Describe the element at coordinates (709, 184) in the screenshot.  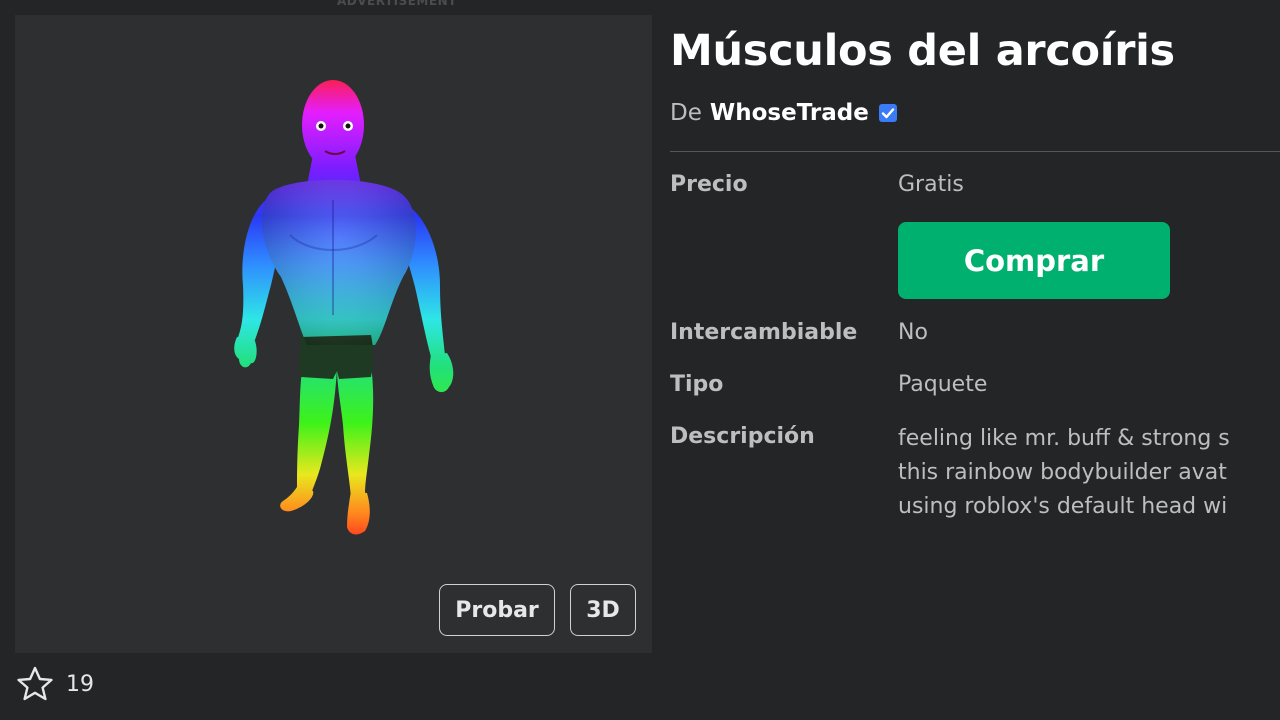
I see `price-label: Precio` at that location.